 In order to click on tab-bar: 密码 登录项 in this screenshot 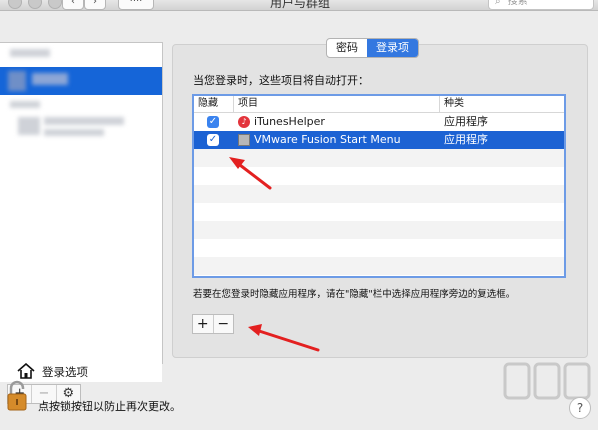, I will do `click(372, 48)`.